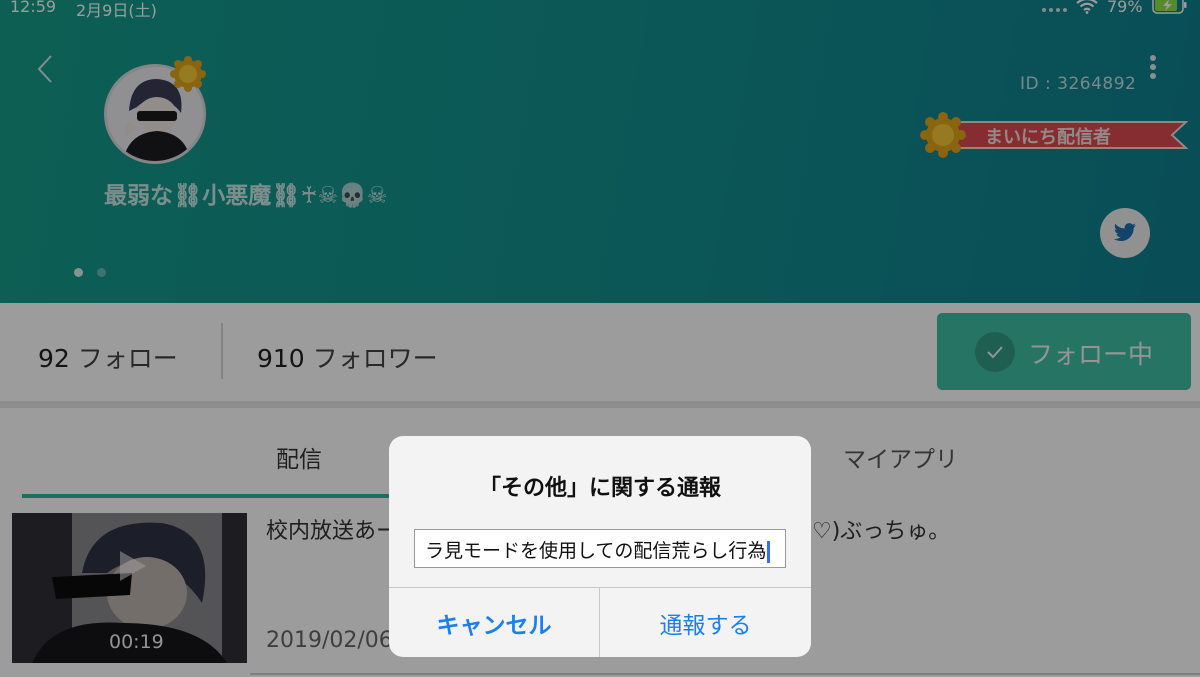 Image resolution: width=1200 pixels, height=677 pixels. I want to click on text-caret, so click(769, 551).